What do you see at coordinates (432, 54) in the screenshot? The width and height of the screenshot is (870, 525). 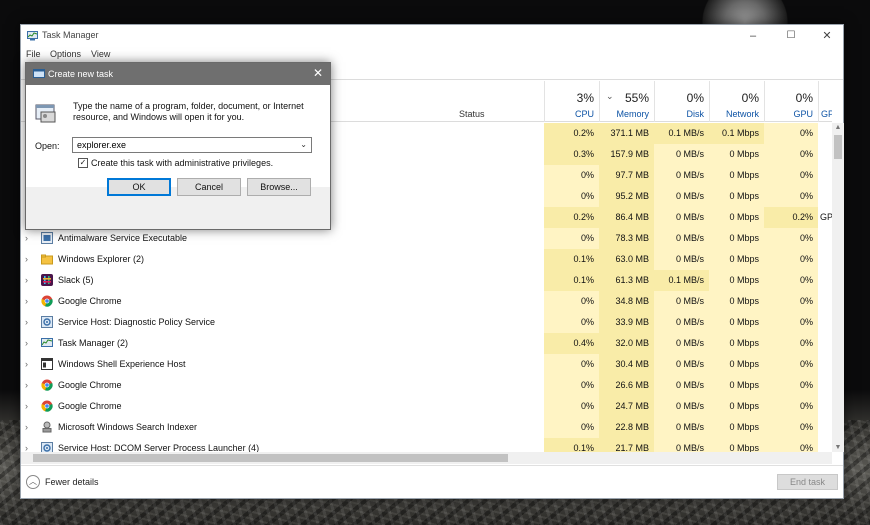 I see `menu-bar: File Options View` at bounding box center [432, 54].